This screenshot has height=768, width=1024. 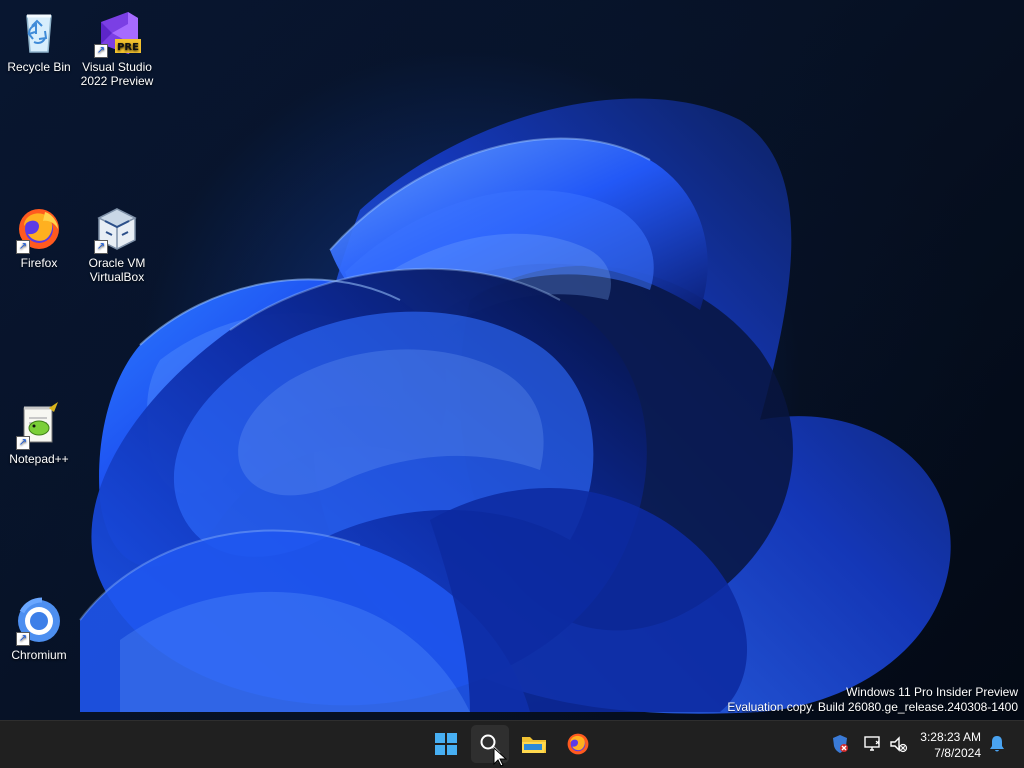 I want to click on desktop-label: Firefox, so click(x=39, y=263).